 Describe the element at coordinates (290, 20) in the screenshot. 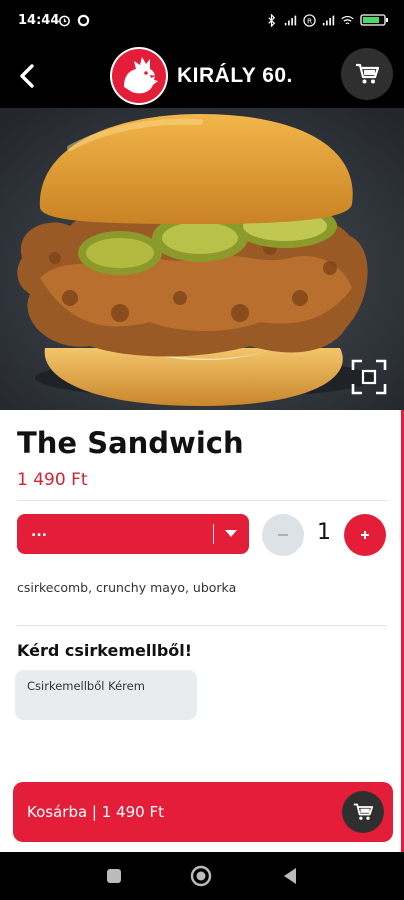

I see `signal-icon` at that location.